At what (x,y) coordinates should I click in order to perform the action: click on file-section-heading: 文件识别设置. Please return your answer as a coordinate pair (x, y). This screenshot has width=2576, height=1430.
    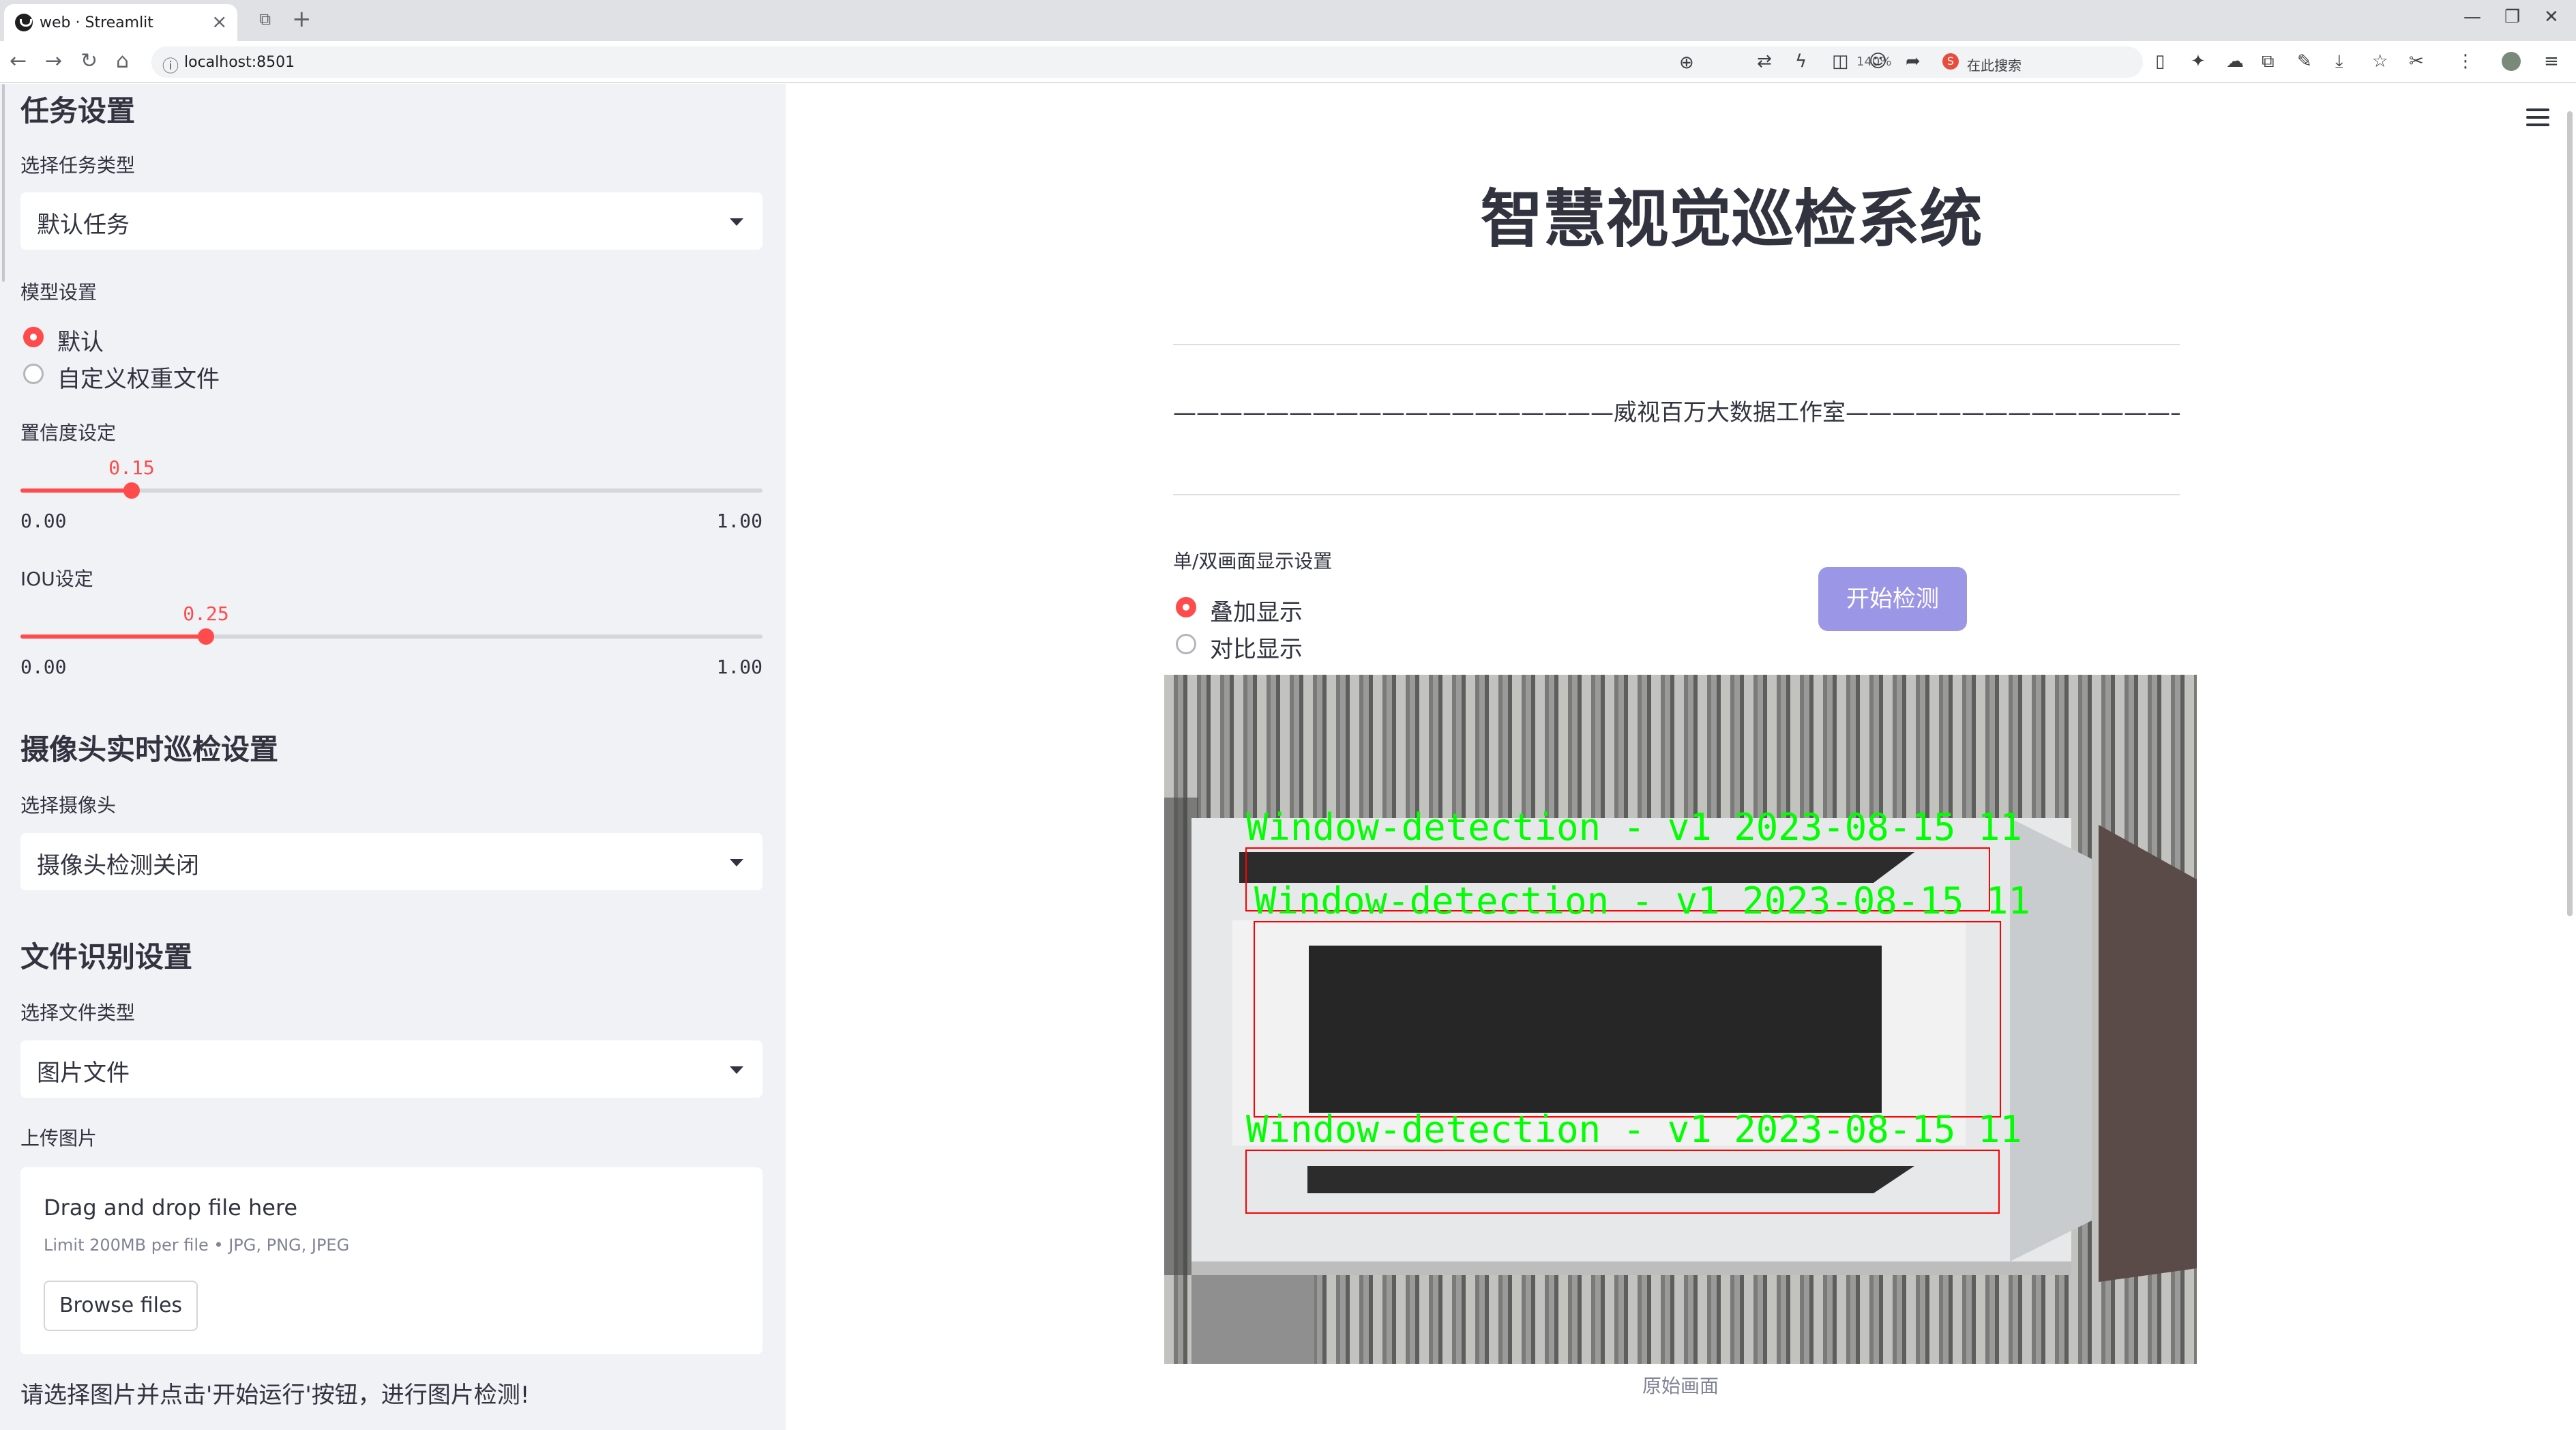
    Looking at the image, I should click on (106, 957).